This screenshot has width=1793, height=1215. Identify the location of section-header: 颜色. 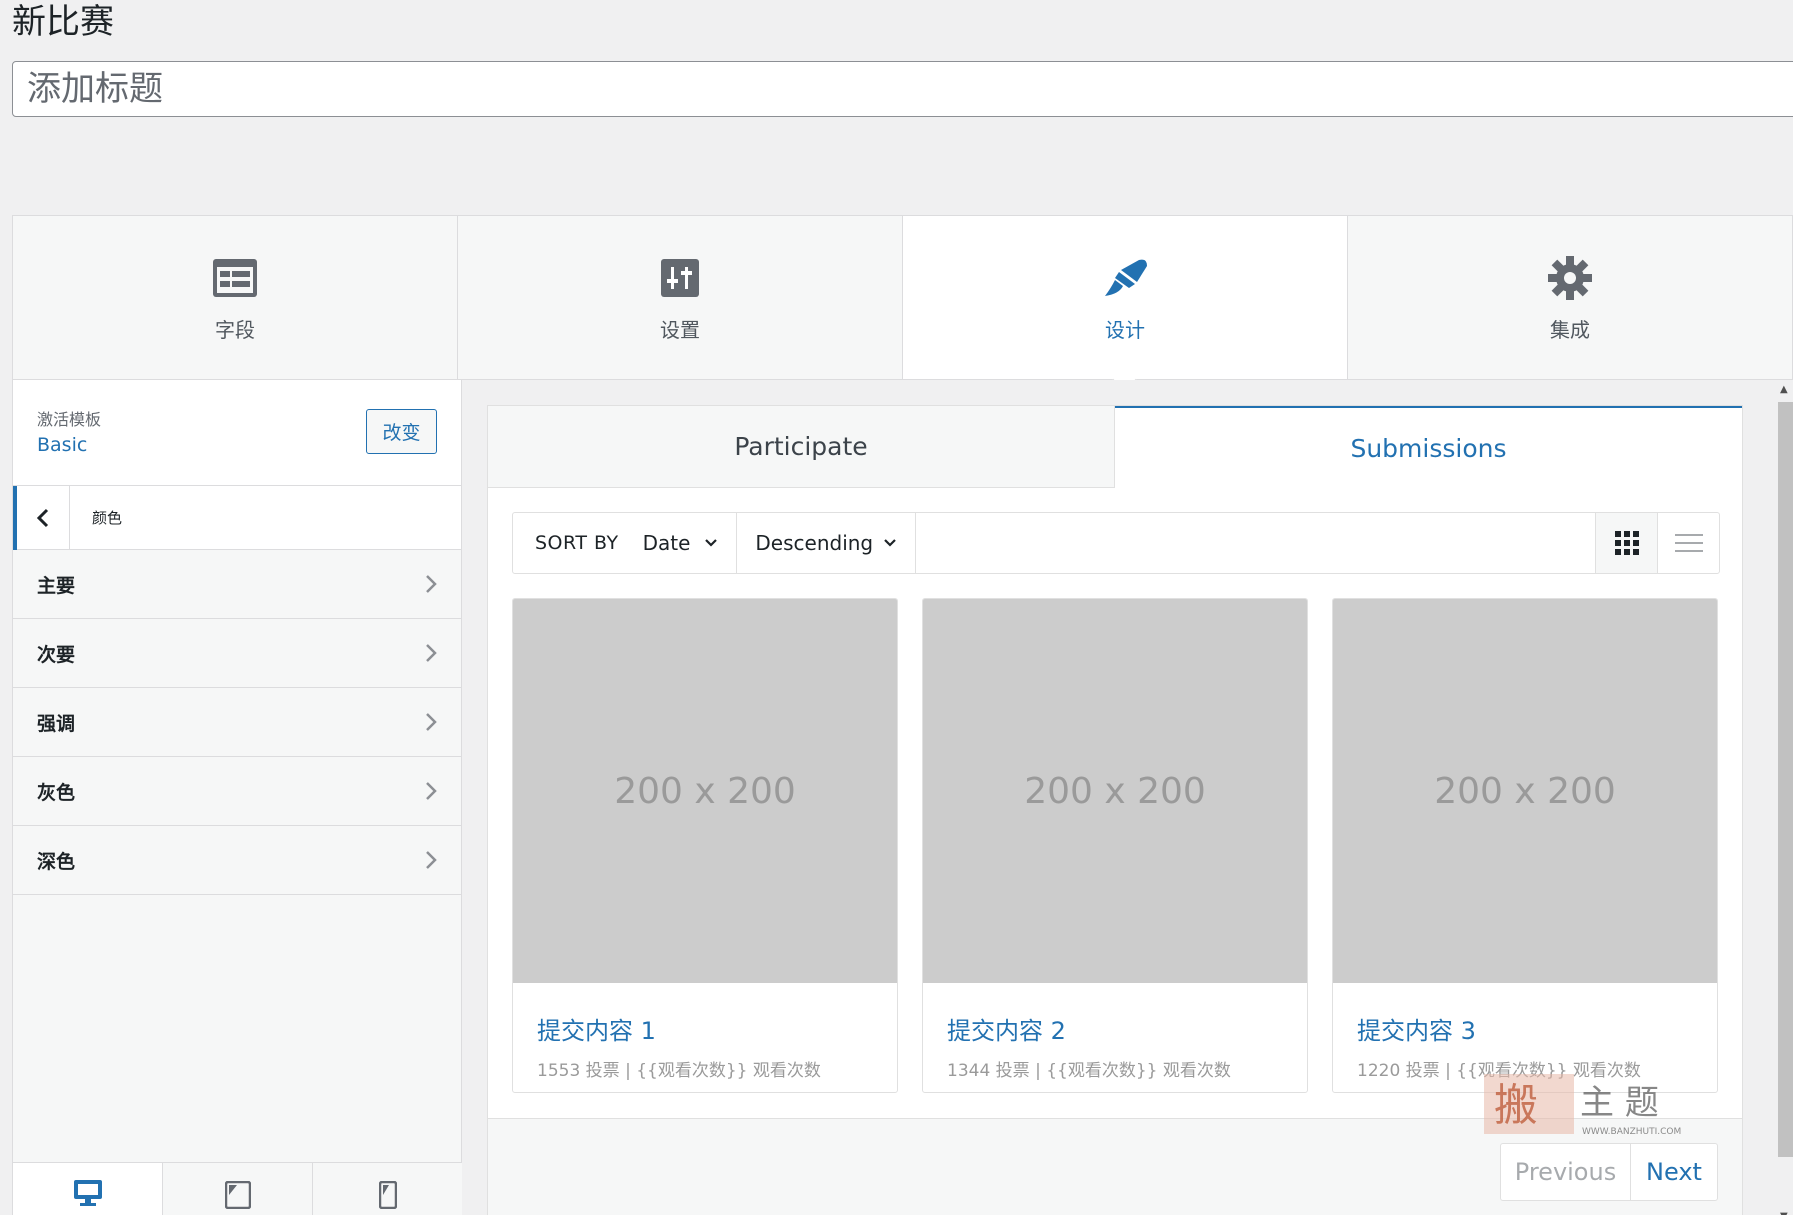
(237, 517).